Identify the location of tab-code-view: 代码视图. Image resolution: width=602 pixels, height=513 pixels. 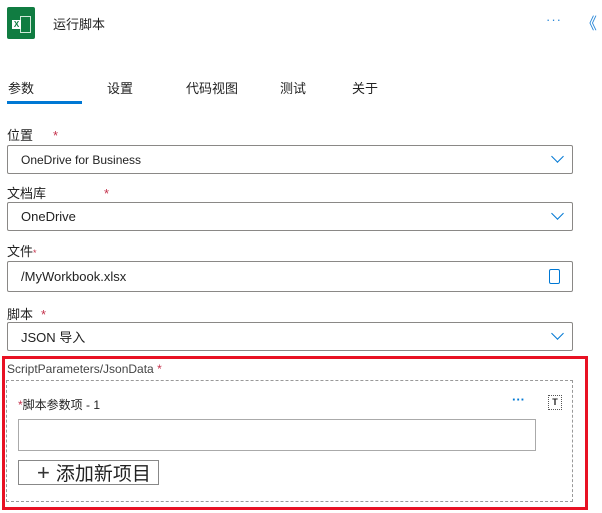
(212, 87).